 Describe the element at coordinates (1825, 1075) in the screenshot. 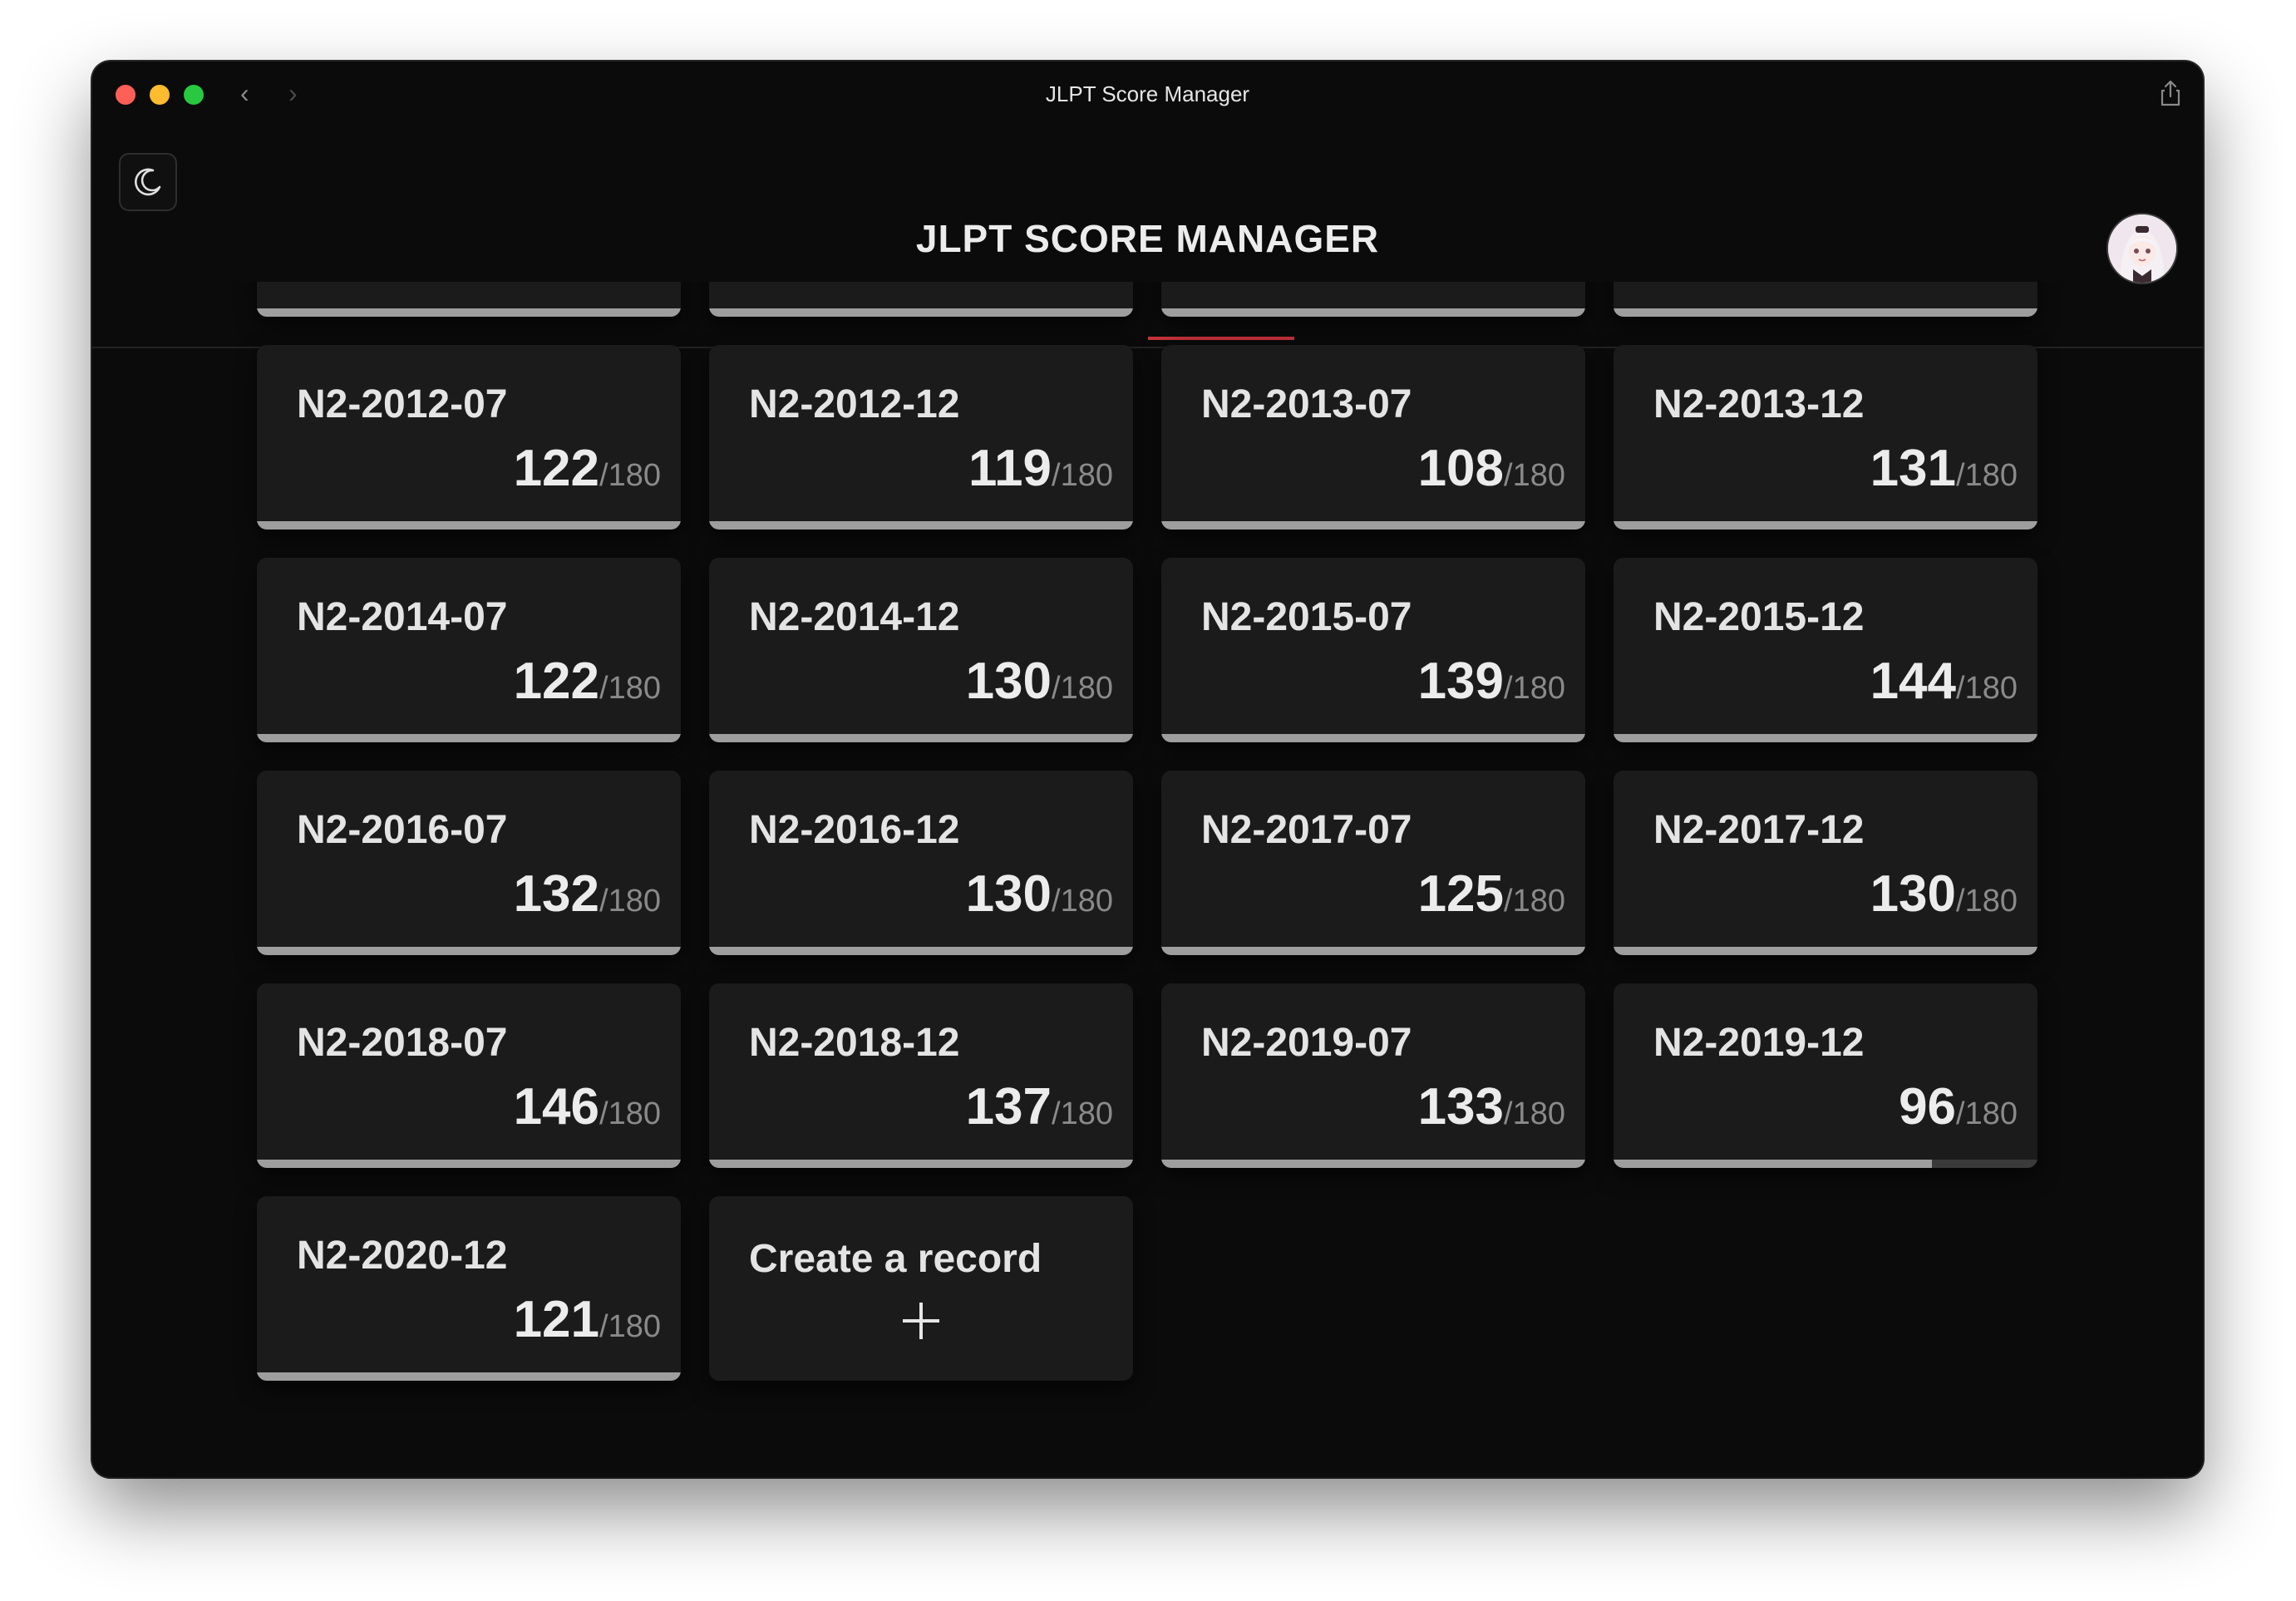

I see `score-card: N2-2019-12 96/180` at that location.